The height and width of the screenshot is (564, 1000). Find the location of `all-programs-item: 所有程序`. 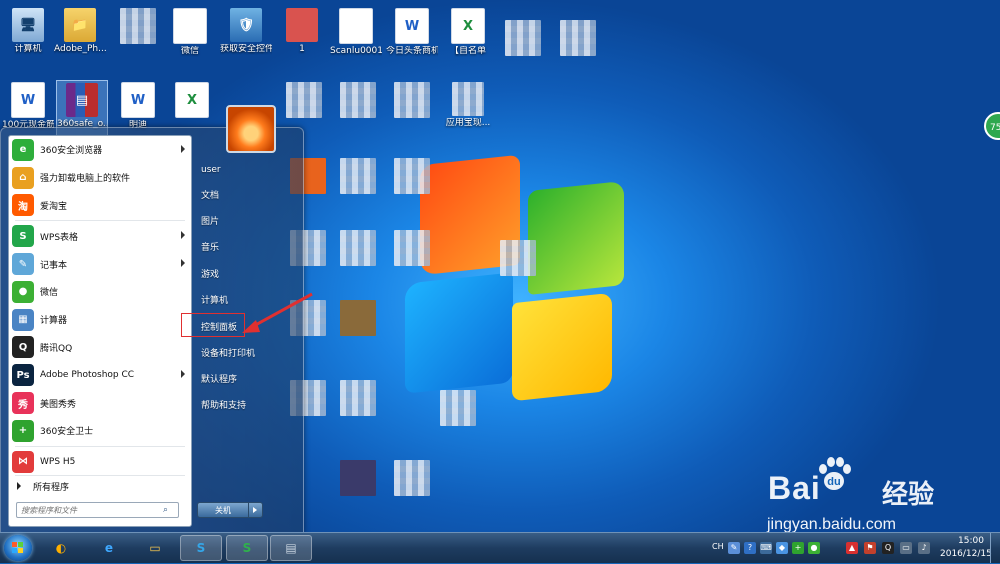

all-programs-item: 所有程序 is located at coordinates (100, 486).